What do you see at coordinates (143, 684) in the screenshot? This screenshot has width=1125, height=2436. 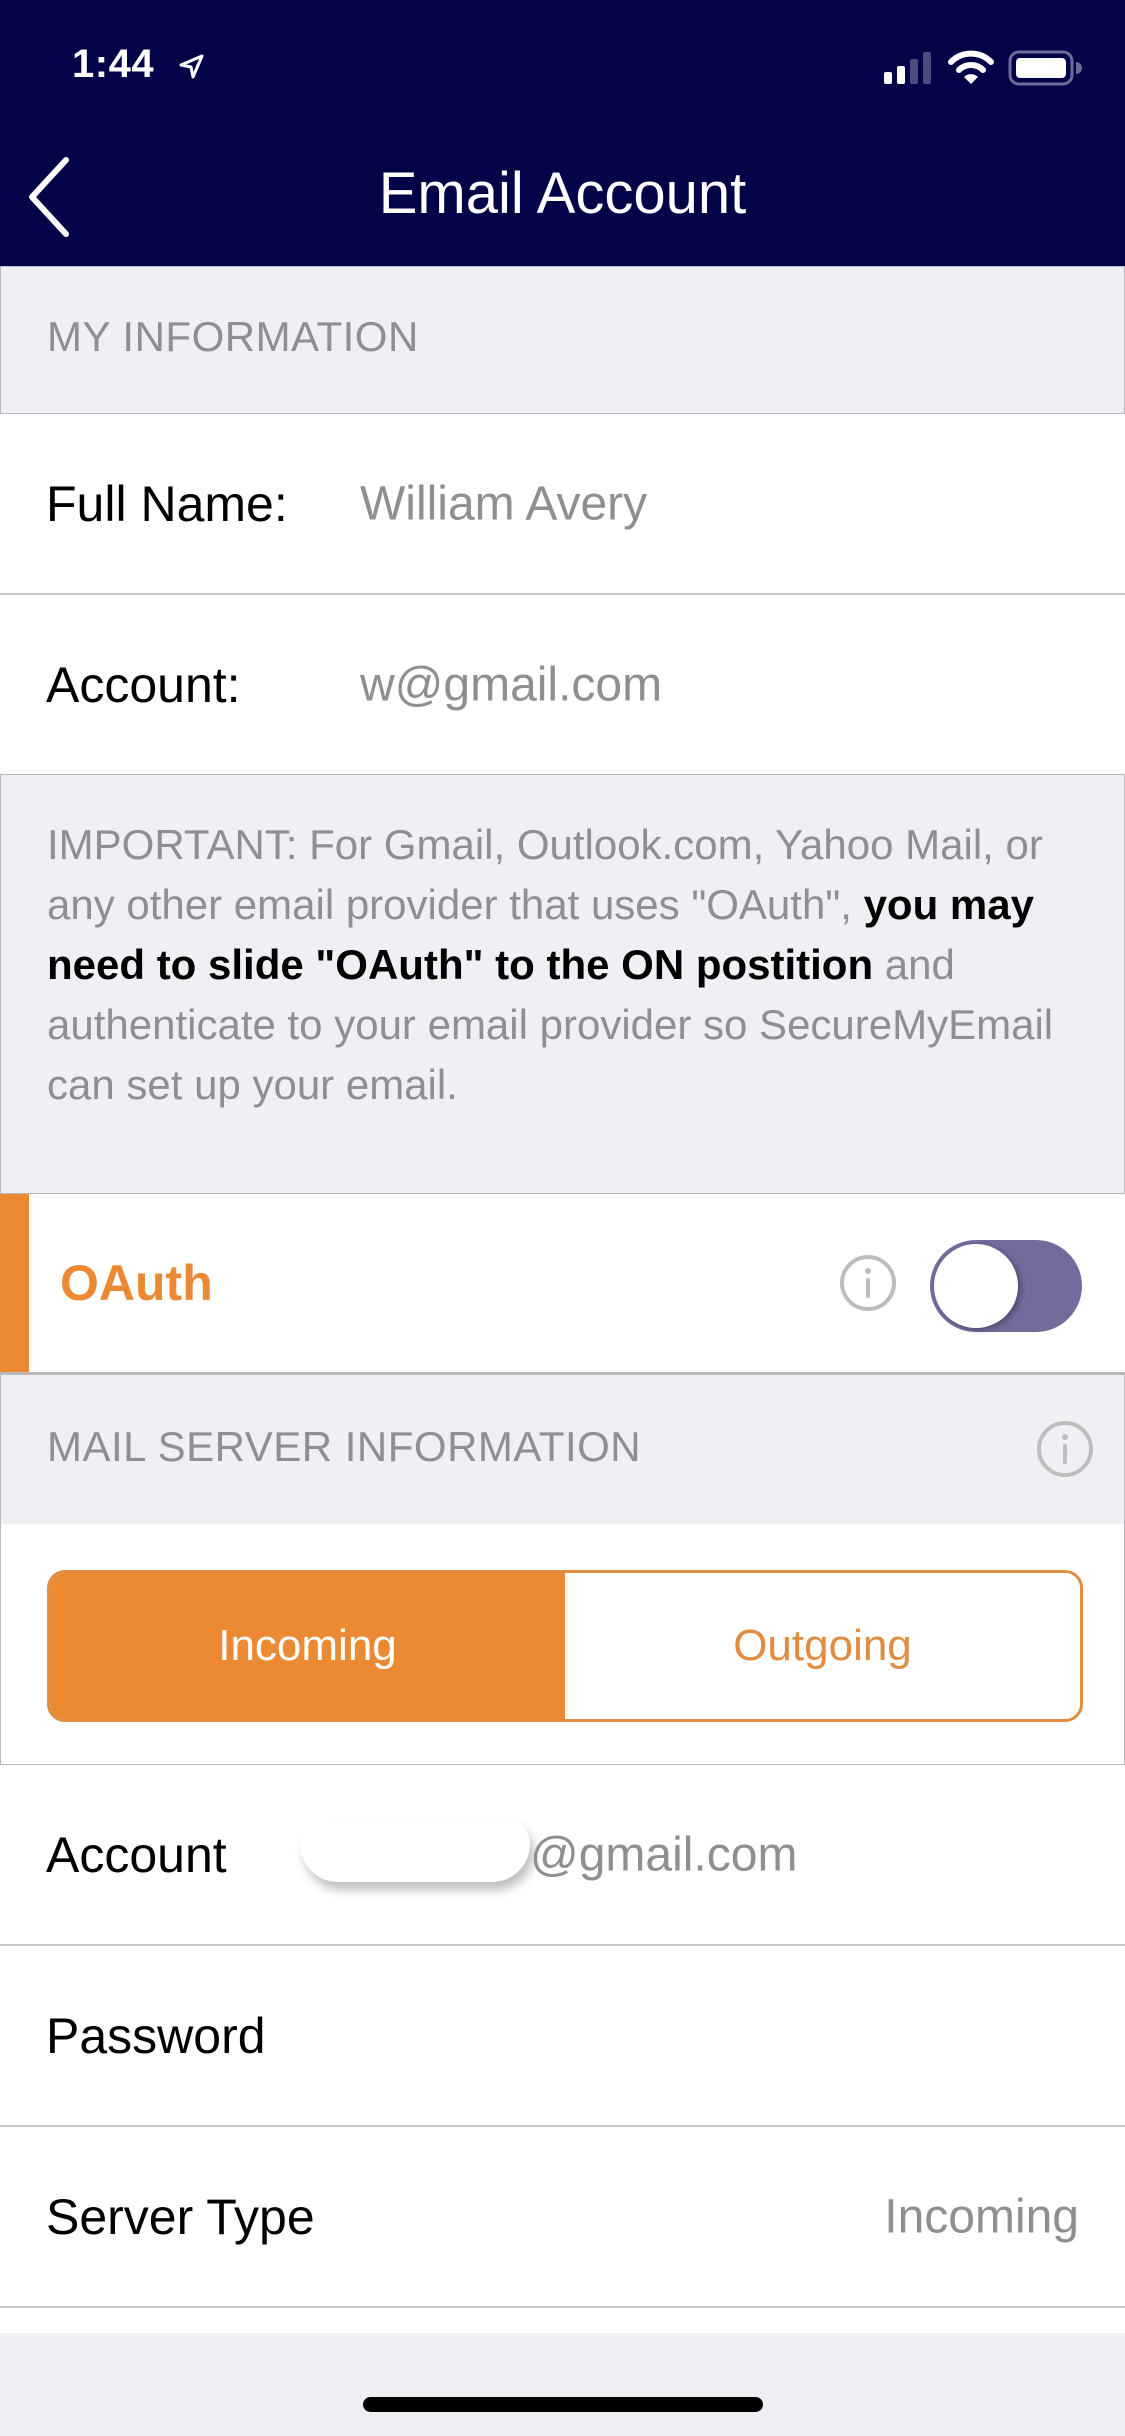 I see `account-label: Account:` at bounding box center [143, 684].